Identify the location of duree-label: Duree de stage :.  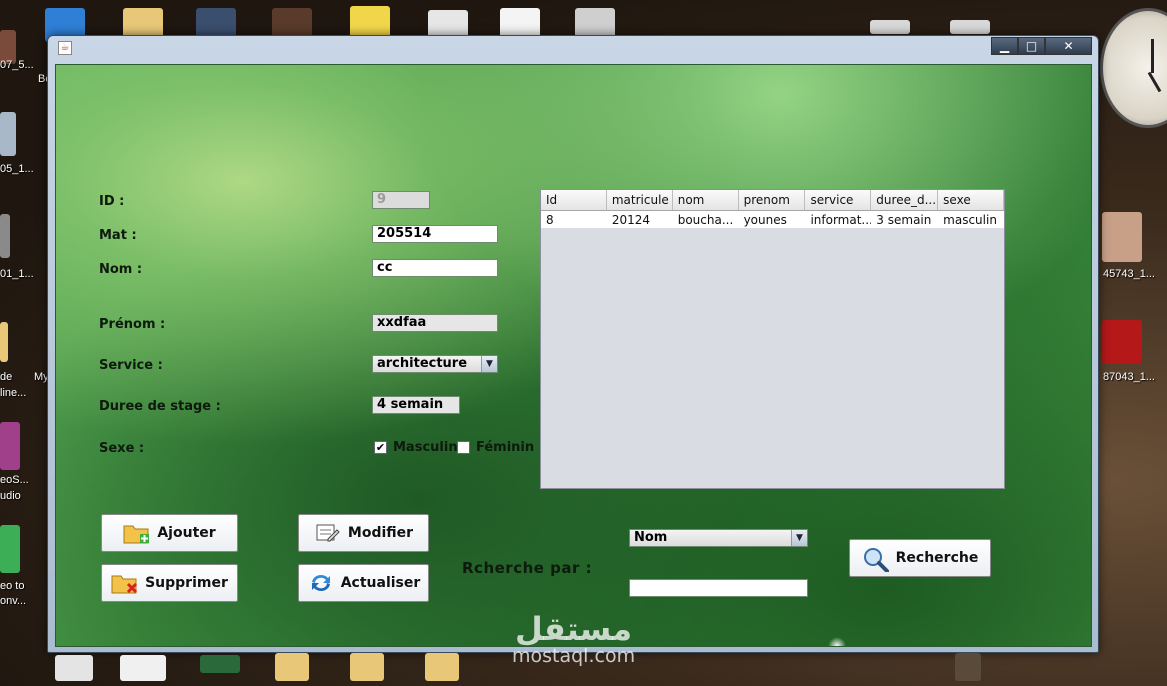
(160, 406).